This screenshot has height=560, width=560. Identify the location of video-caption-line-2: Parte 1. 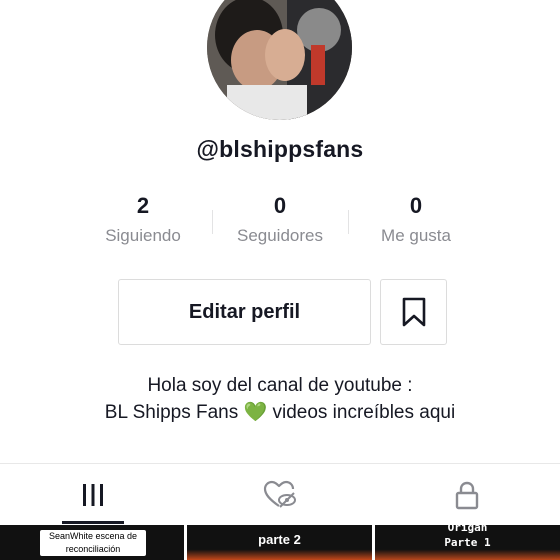
(467, 542).